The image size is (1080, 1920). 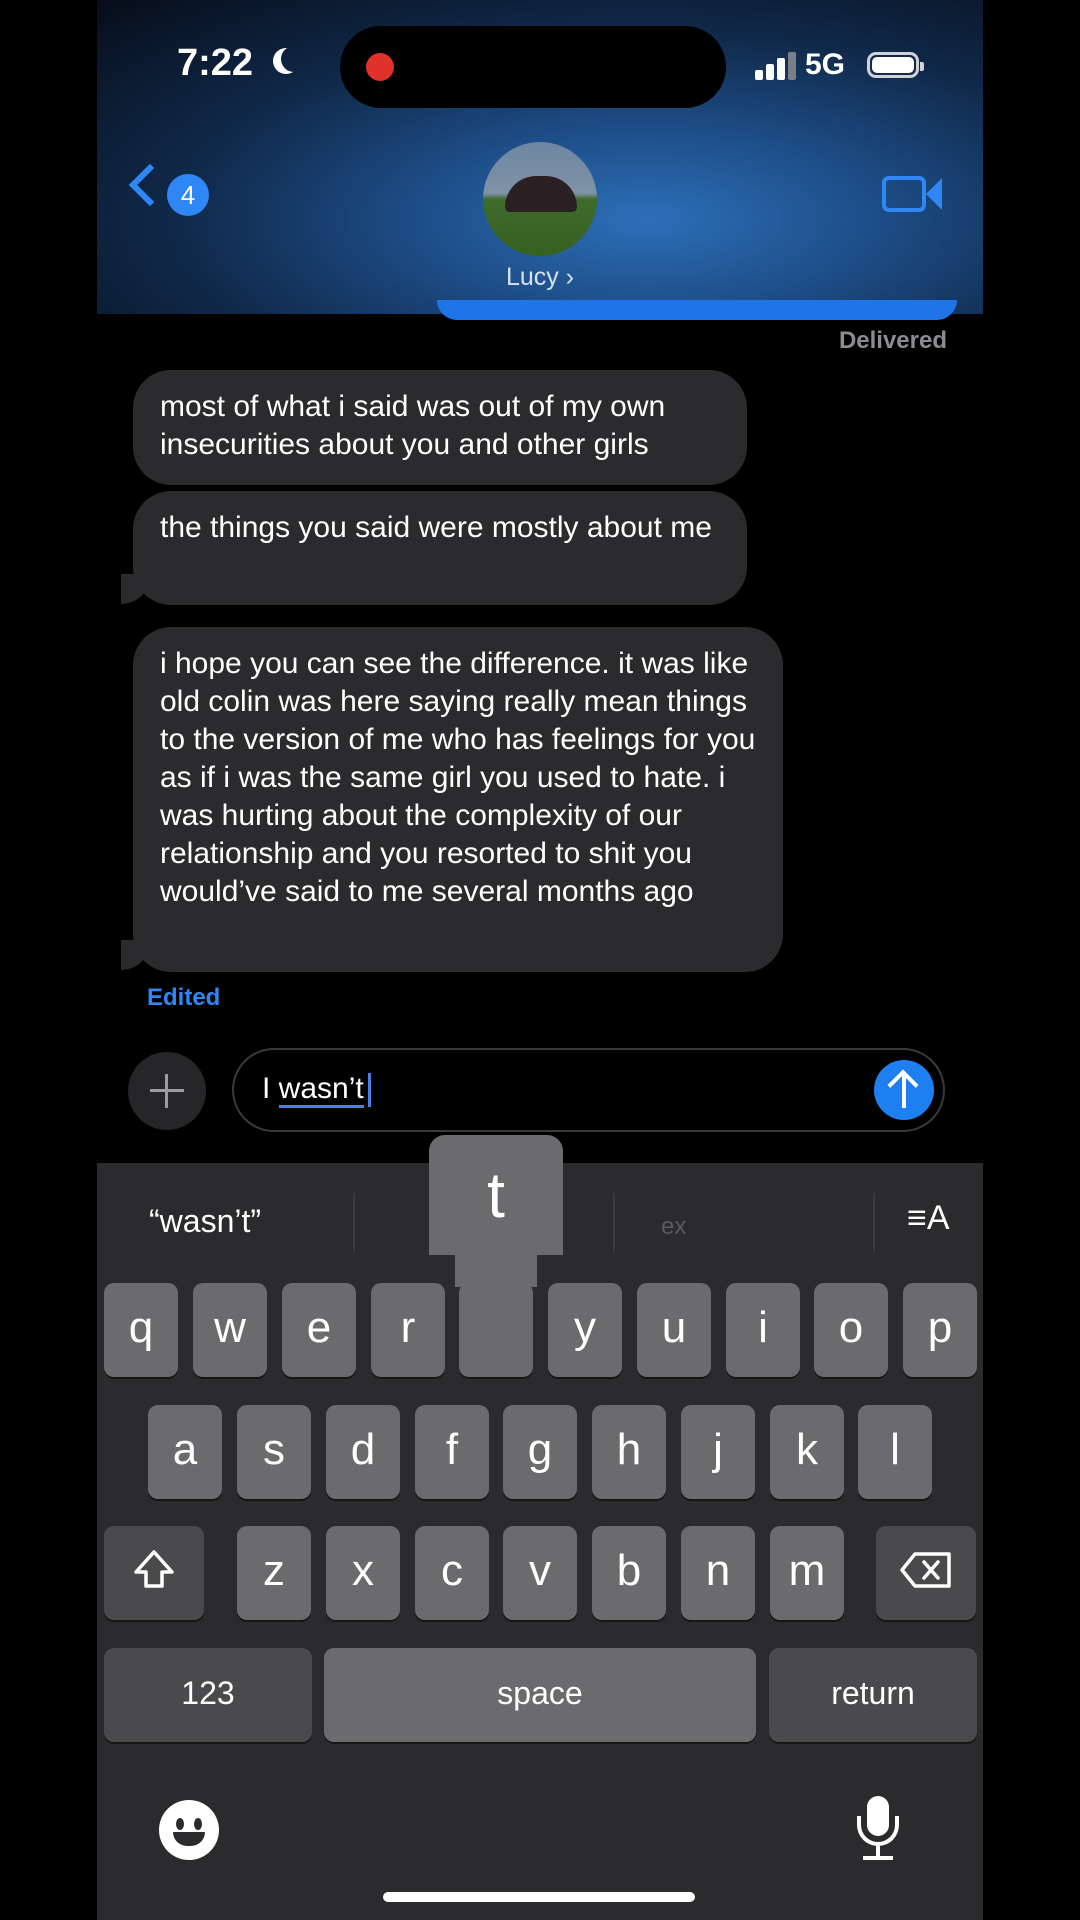 What do you see at coordinates (215, 63) in the screenshot?
I see `status-time: 7:22` at bounding box center [215, 63].